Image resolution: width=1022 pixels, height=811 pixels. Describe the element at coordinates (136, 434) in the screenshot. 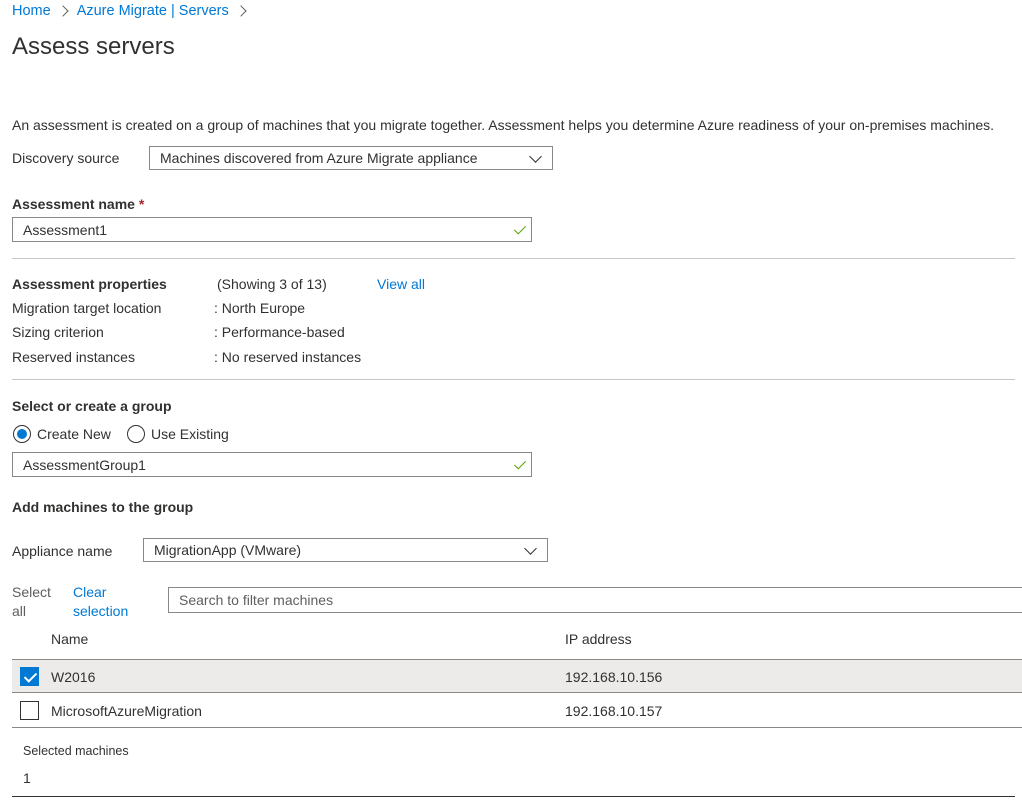

I see `radio-unselected-icon` at that location.